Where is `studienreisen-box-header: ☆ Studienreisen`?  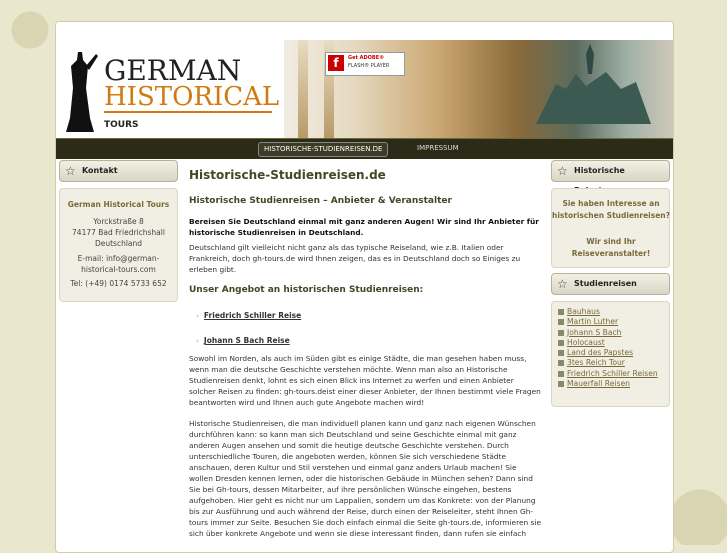 studienreisen-box-header: ☆ Studienreisen is located at coordinates (610, 284).